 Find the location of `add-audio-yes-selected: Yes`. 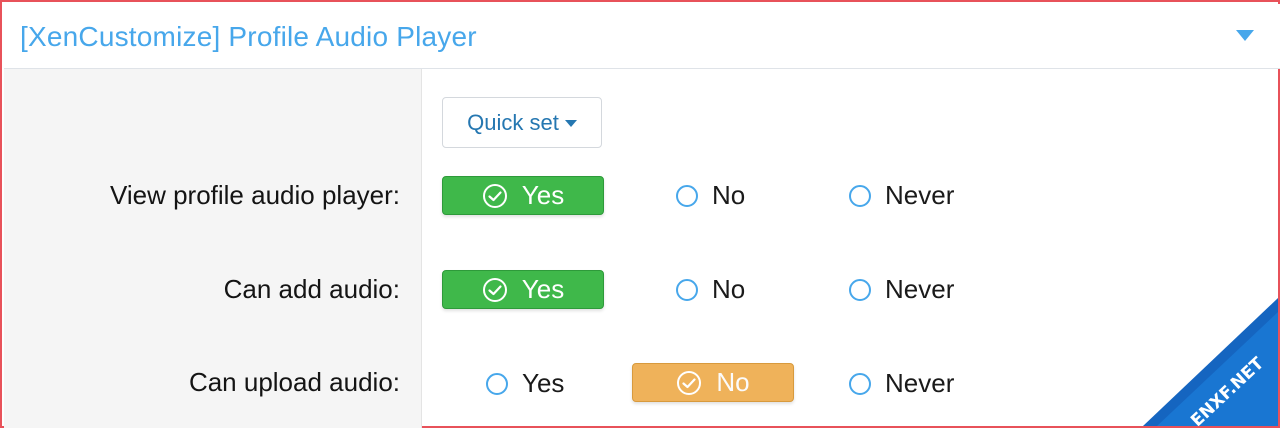

add-audio-yes-selected: Yes is located at coordinates (523, 289).